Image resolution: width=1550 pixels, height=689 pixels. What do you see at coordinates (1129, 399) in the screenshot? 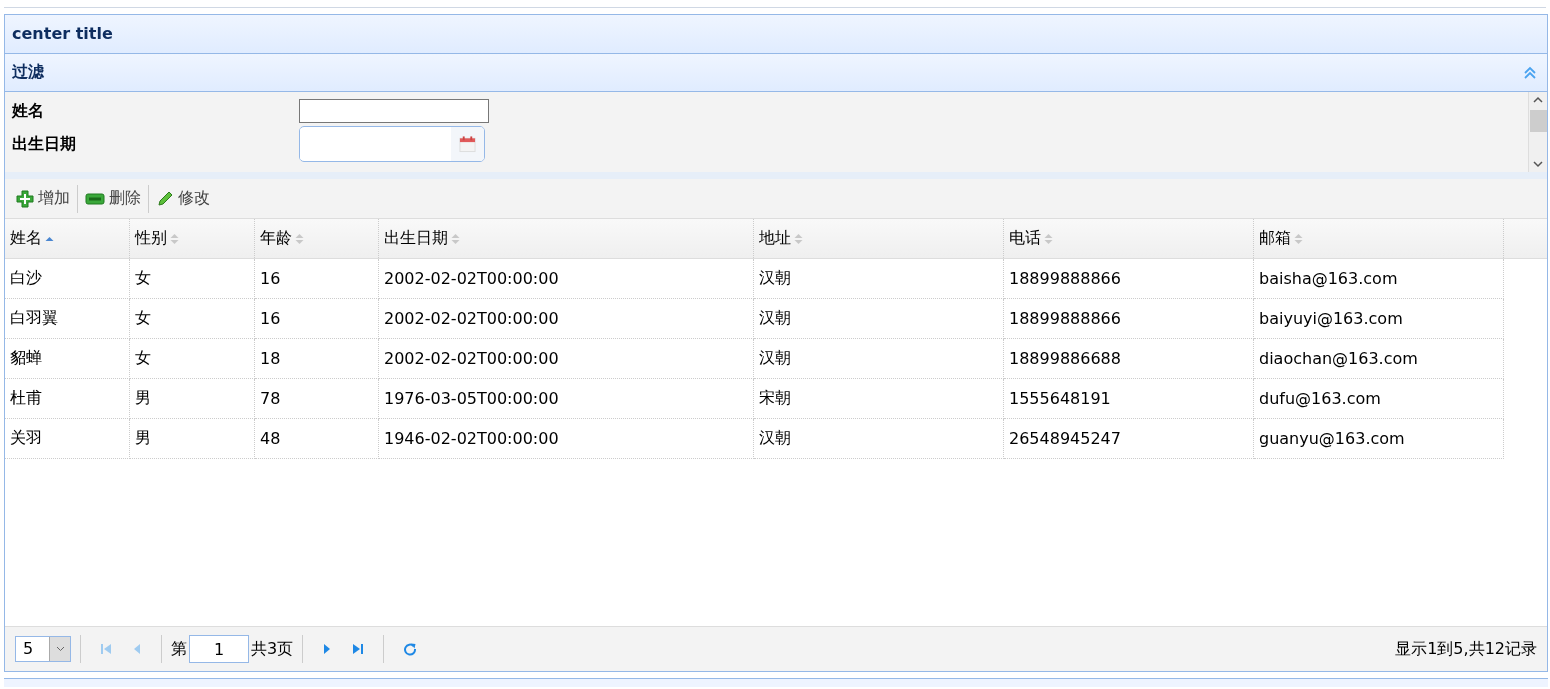
I see `table-cell: 1555648191` at bounding box center [1129, 399].